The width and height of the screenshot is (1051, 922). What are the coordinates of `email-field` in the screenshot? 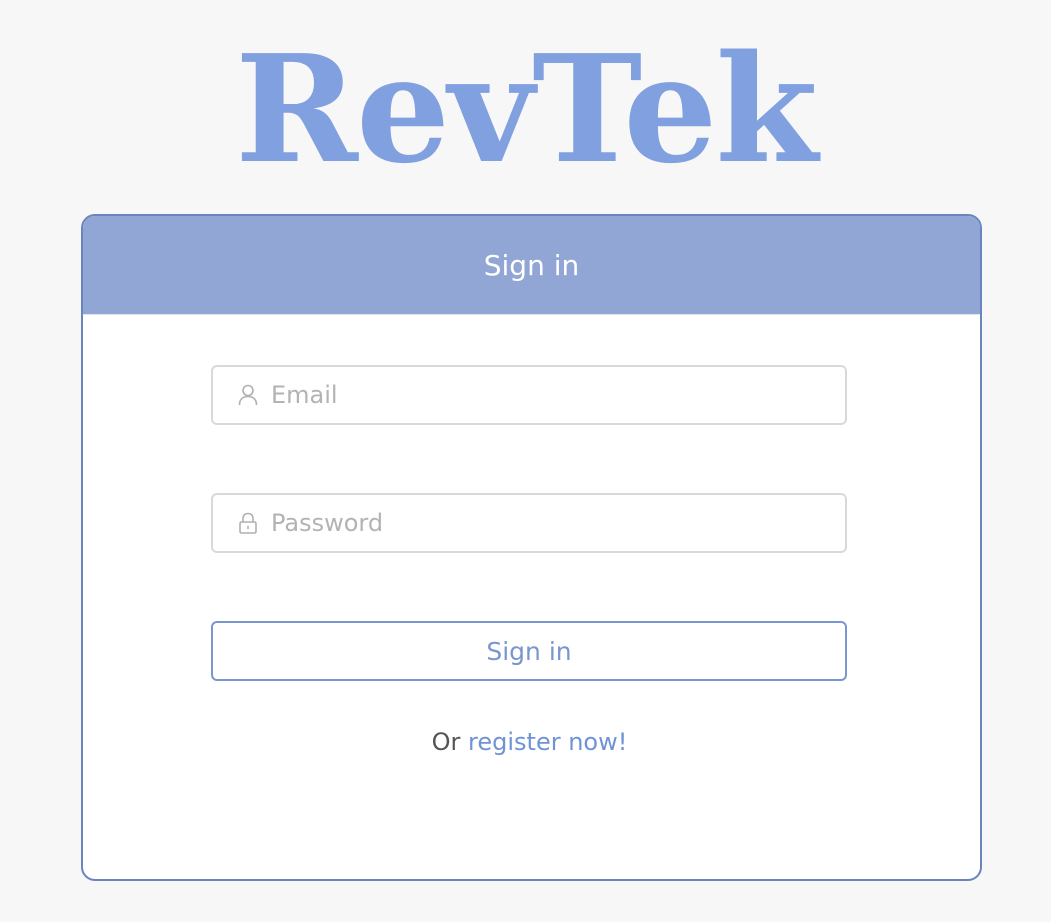 It's located at (529, 395).